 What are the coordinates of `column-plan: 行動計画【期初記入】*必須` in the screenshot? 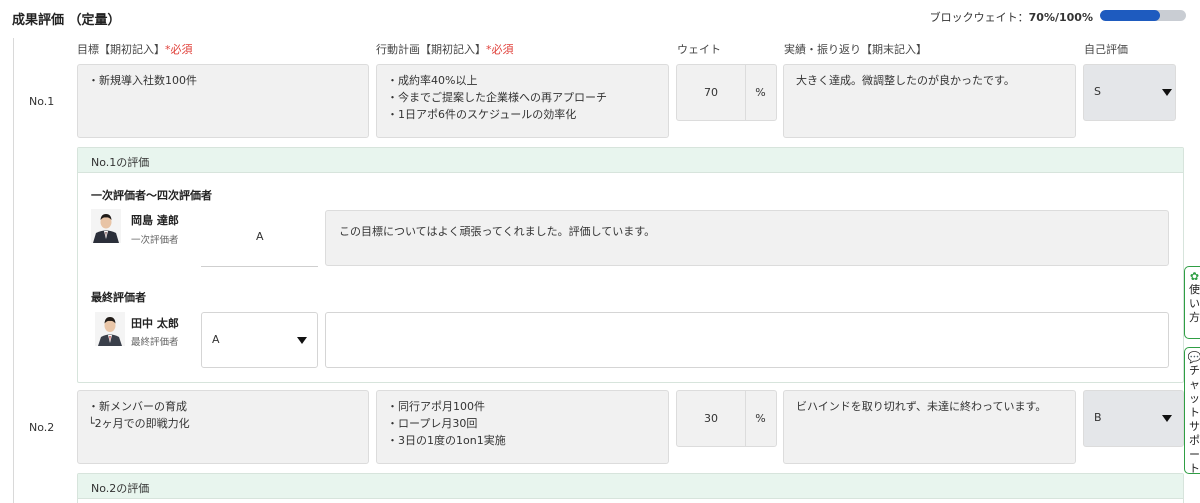 It's located at (445, 49).